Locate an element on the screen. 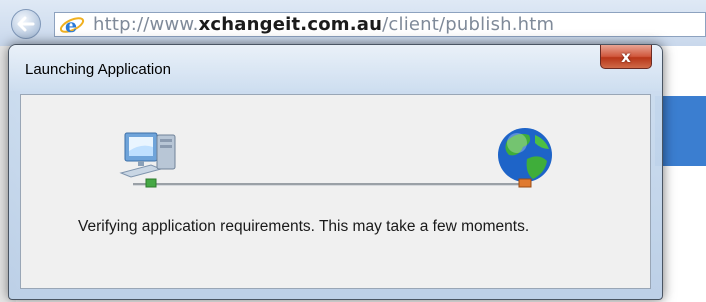 This screenshot has width=706, height=302. connection-graphic is located at coordinates (335, 158).